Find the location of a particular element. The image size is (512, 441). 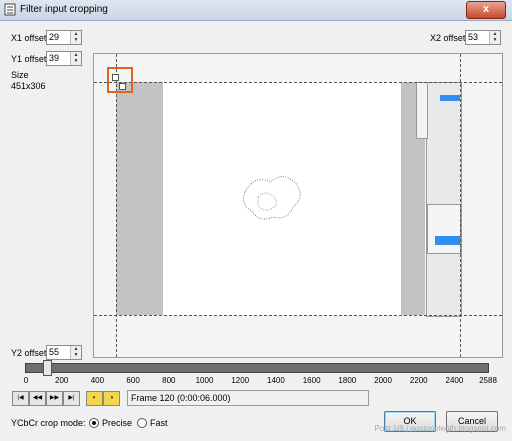

y2-offset-field: 55 ▲ ▼ is located at coordinates (64, 352).